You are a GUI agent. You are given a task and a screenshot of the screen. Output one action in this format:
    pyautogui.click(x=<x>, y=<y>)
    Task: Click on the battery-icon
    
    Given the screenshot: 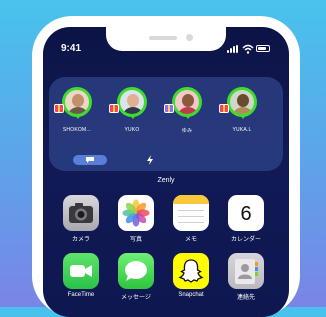 What is the action you would take?
    pyautogui.click(x=263, y=48)
    